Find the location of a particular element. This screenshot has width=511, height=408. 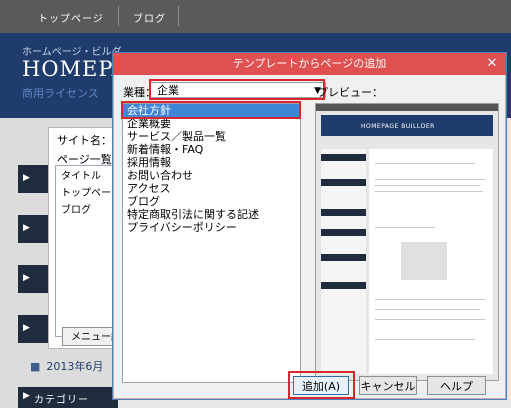

preview-image-placeholder is located at coordinates (424, 261).